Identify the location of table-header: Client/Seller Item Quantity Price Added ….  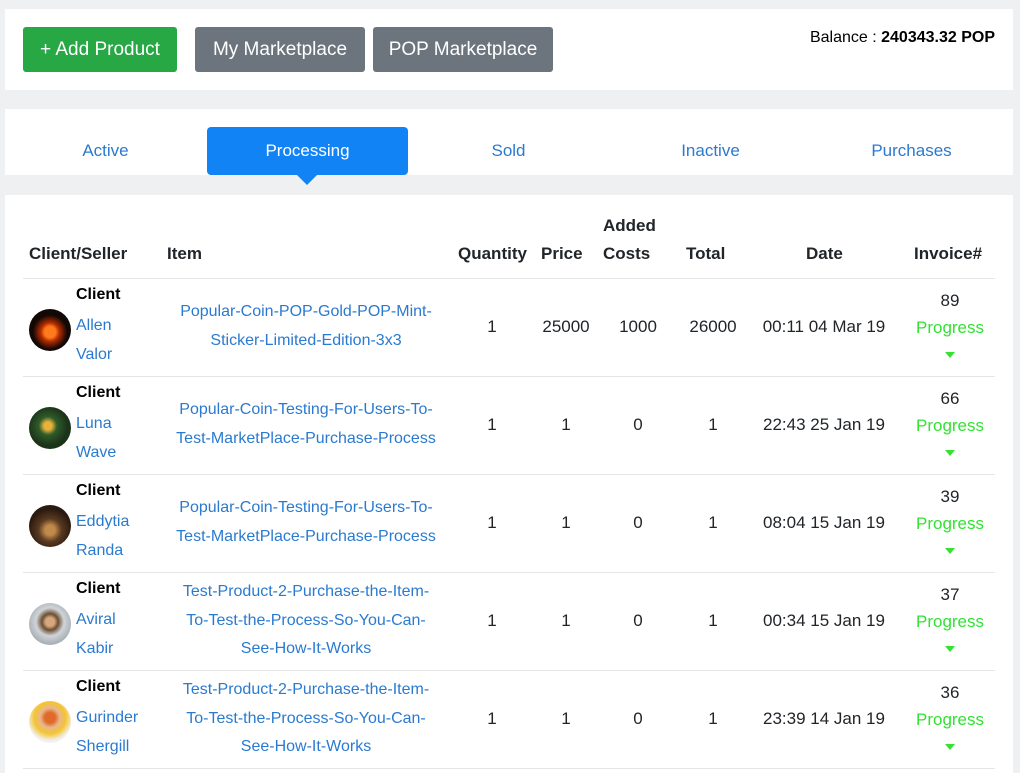
(509, 247).